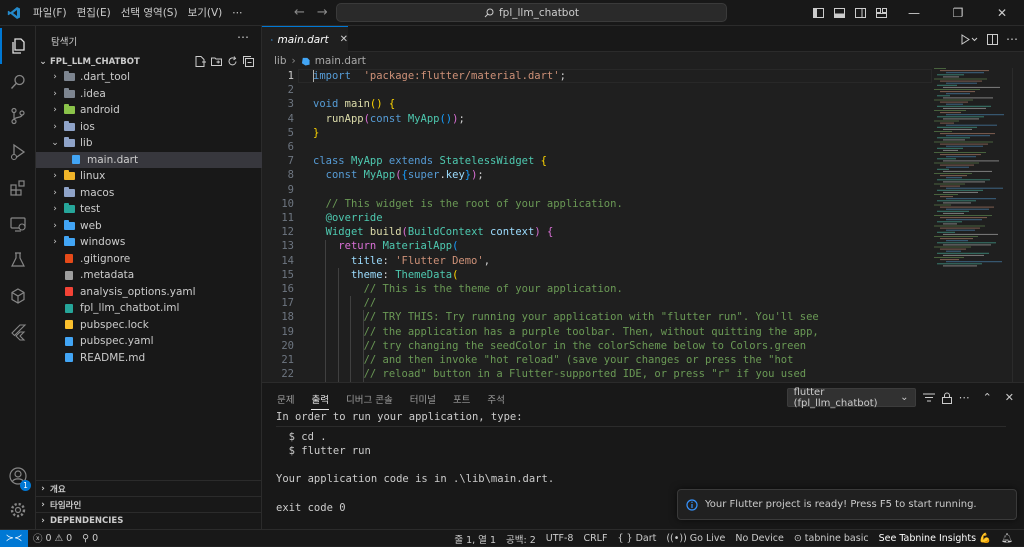 The image size is (1024, 547). I want to click on line-number: 10, so click(287, 203).